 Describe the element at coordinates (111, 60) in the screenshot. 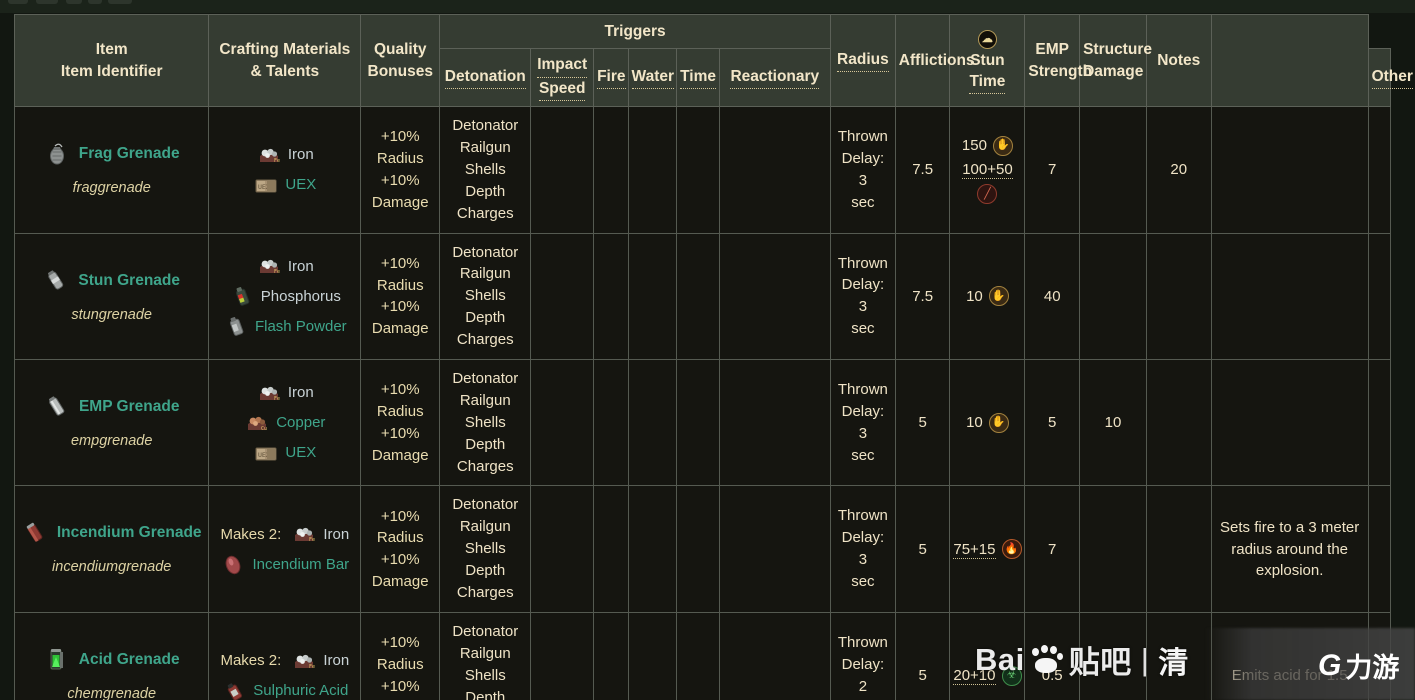

I see `col-header-item: Item Item Identifier` at that location.